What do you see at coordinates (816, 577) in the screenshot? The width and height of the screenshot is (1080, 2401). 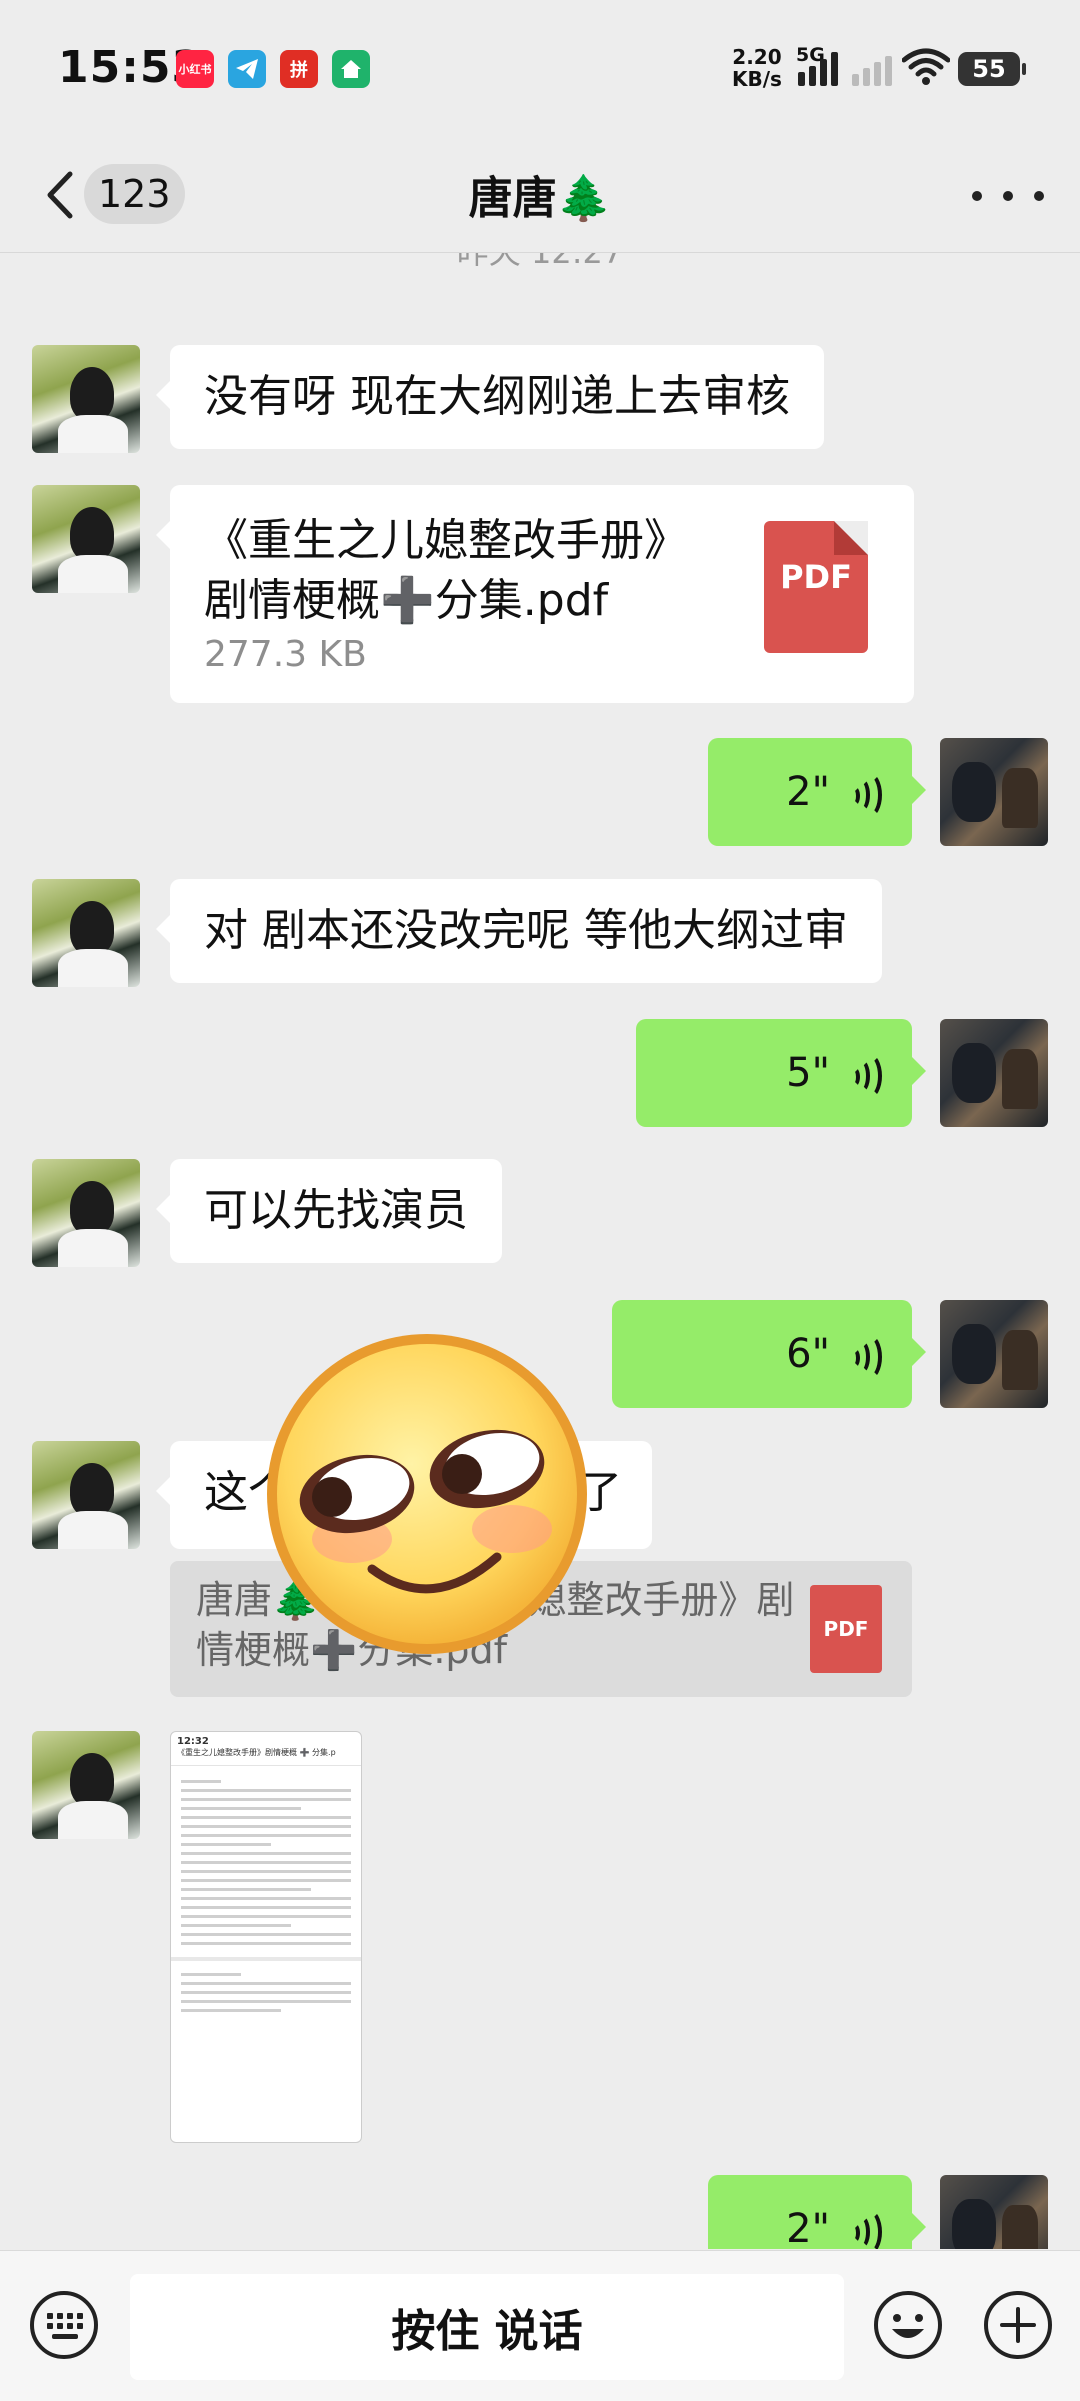 I see `pdf-label: PDF` at bounding box center [816, 577].